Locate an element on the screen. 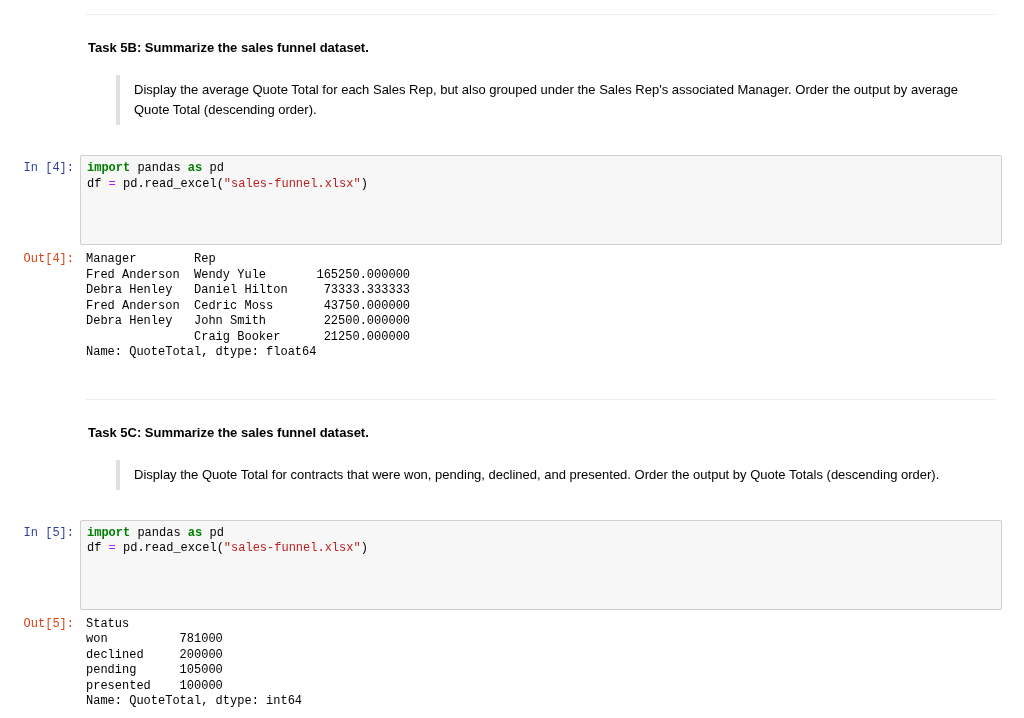 The height and width of the screenshot is (718, 1024). task-heading: Task 5C: Summarize the sales funnel dataset. is located at coordinates (229, 432).